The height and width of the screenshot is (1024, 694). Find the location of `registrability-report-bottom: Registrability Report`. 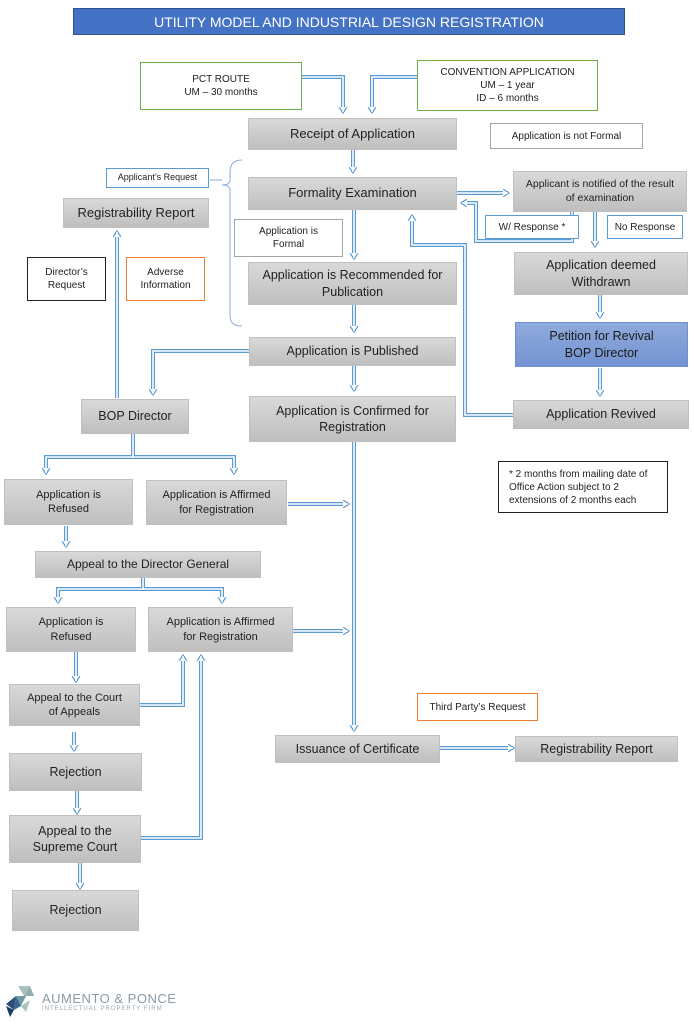

registrability-report-bottom: Registrability Report is located at coordinates (596, 749).